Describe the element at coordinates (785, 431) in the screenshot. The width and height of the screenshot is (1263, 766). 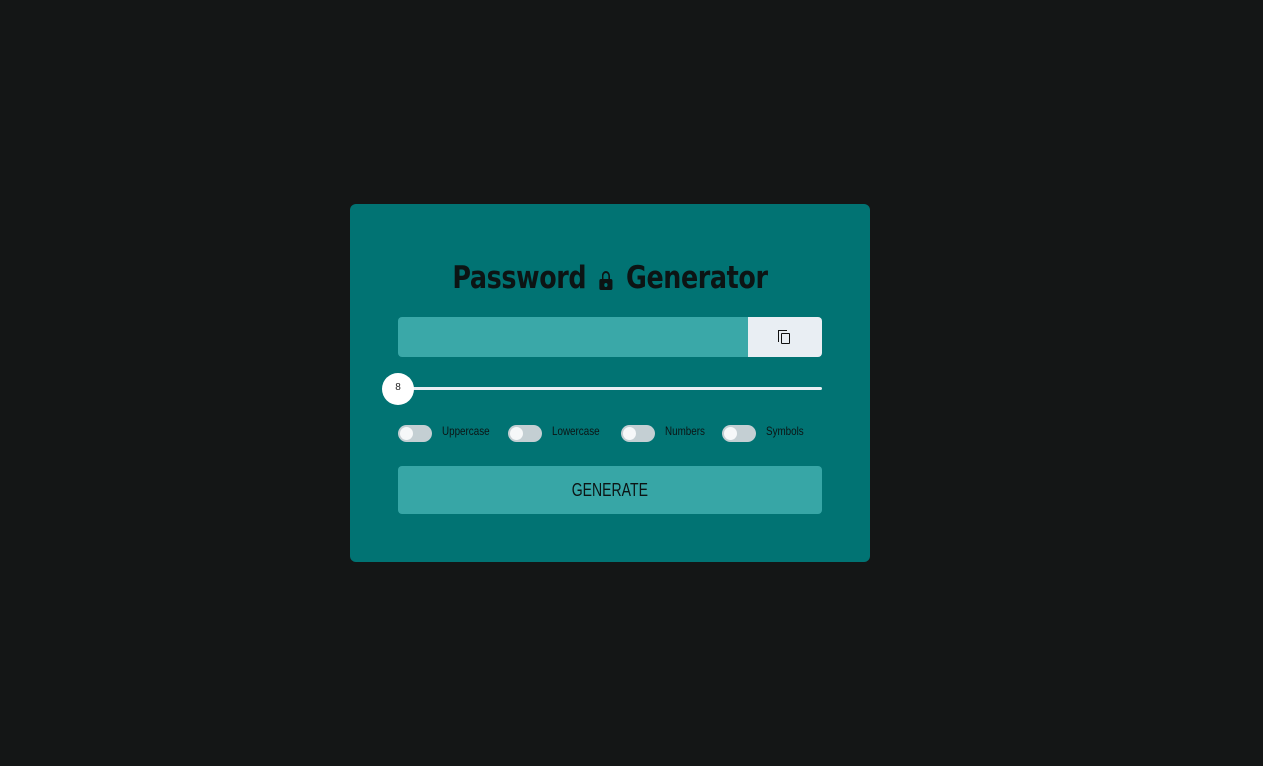
I see `symbols-label: Symbols` at that location.